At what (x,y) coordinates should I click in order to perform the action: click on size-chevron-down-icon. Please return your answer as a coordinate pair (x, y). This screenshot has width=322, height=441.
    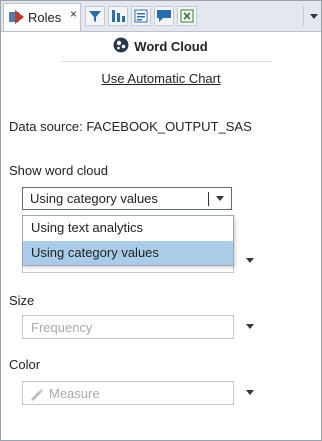
    Looking at the image, I should click on (250, 326).